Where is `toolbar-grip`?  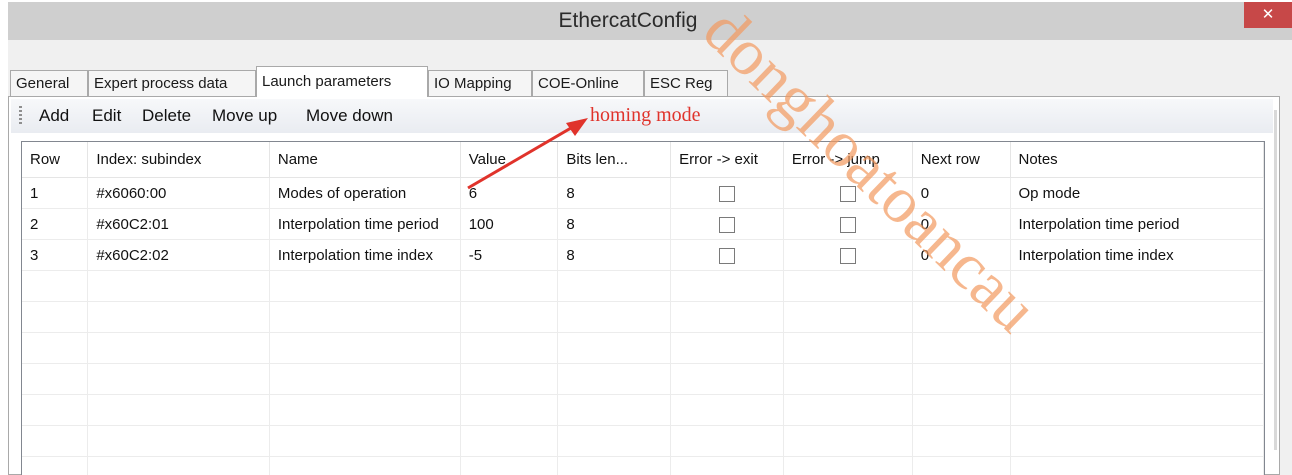
toolbar-grip is located at coordinates (20, 116).